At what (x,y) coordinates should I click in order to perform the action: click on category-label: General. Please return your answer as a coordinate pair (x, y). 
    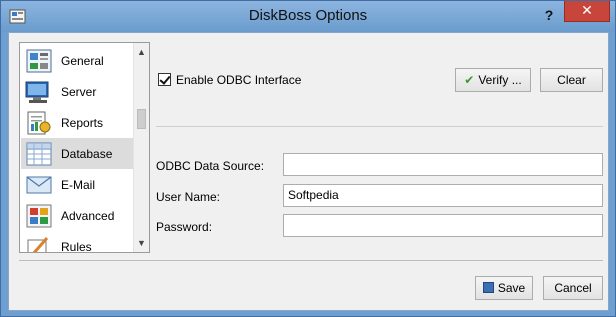
    Looking at the image, I should click on (82, 60).